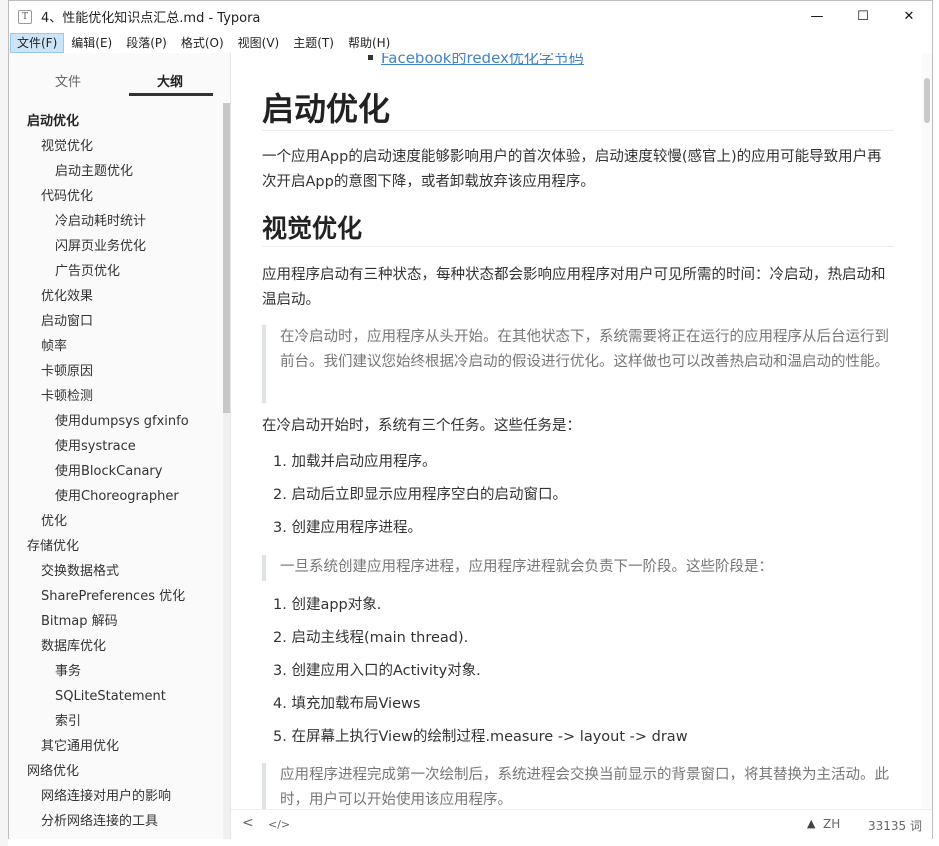 This screenshot has width=939, height=846. What do you see at coordinates (116, 550) in the screenshot?
I see `outline-item: 存储优化` at bounding box center [116, 550].